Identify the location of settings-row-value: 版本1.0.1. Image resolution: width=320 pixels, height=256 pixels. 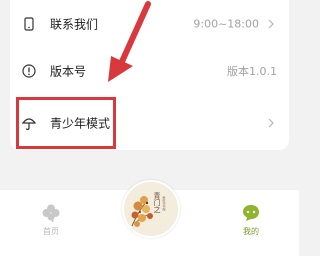
(252, 71).